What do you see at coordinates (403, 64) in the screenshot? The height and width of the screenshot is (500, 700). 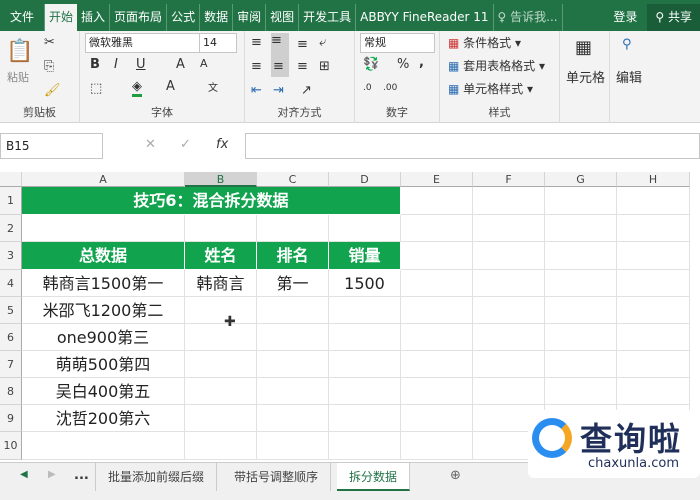 I see `percent-button: %` at bounding box center [403, 64].